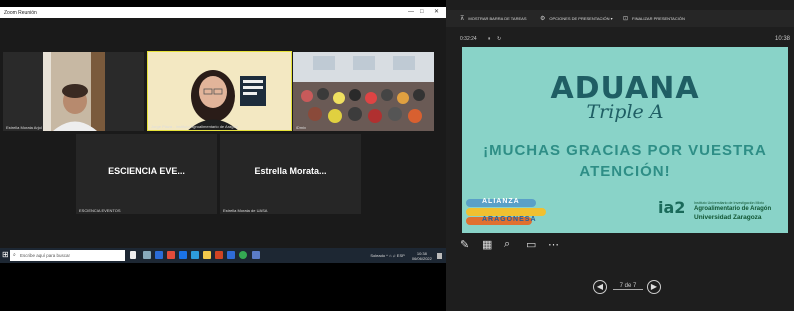  What do you see at coordinates (245, 210) in the screenshot?
I see `participant-name: Estrella Morata de UASA` at bounding box center [245, 210].